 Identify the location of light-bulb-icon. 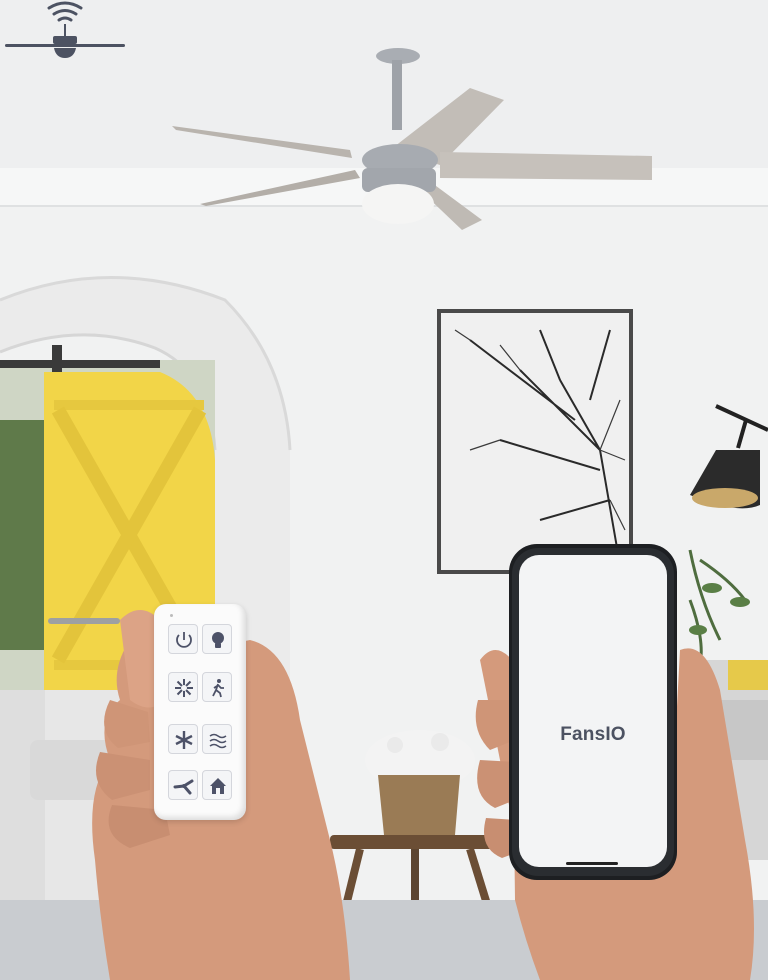
(218, 640).